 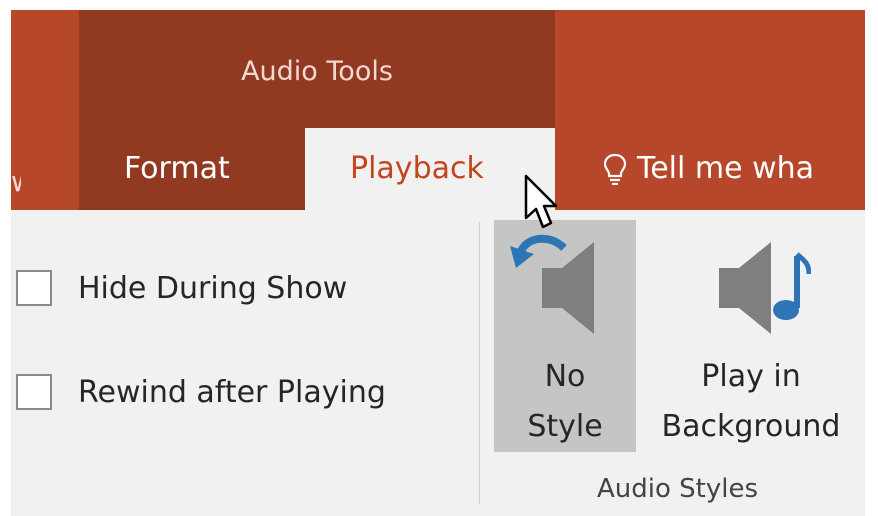 I want to click on contextual-group-title: Audio Tools, so click(x=317, y=71).